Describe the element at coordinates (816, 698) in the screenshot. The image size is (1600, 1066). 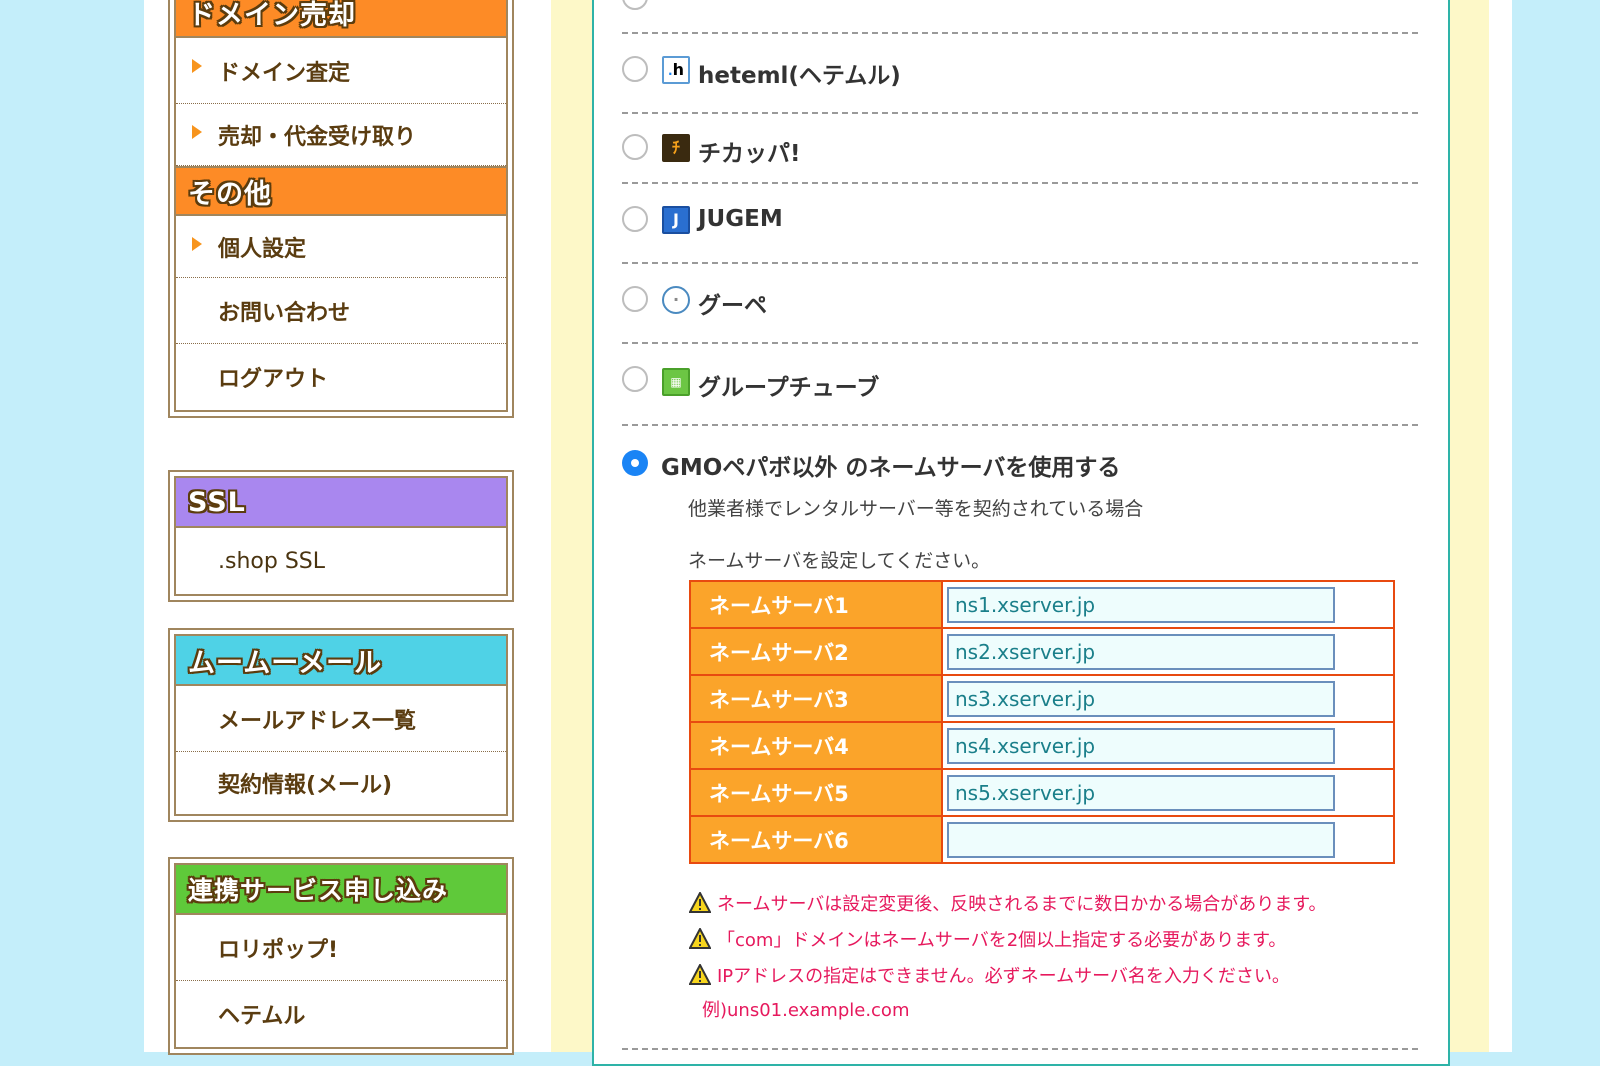
I see `nameserver-label: ネームサーバ3` at that location.